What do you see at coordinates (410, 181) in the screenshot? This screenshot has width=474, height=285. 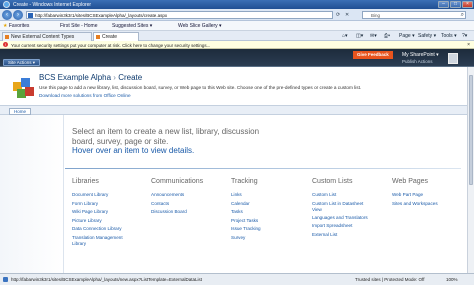 I see `category-title: Web Pages` at bounding box center [410, 181].